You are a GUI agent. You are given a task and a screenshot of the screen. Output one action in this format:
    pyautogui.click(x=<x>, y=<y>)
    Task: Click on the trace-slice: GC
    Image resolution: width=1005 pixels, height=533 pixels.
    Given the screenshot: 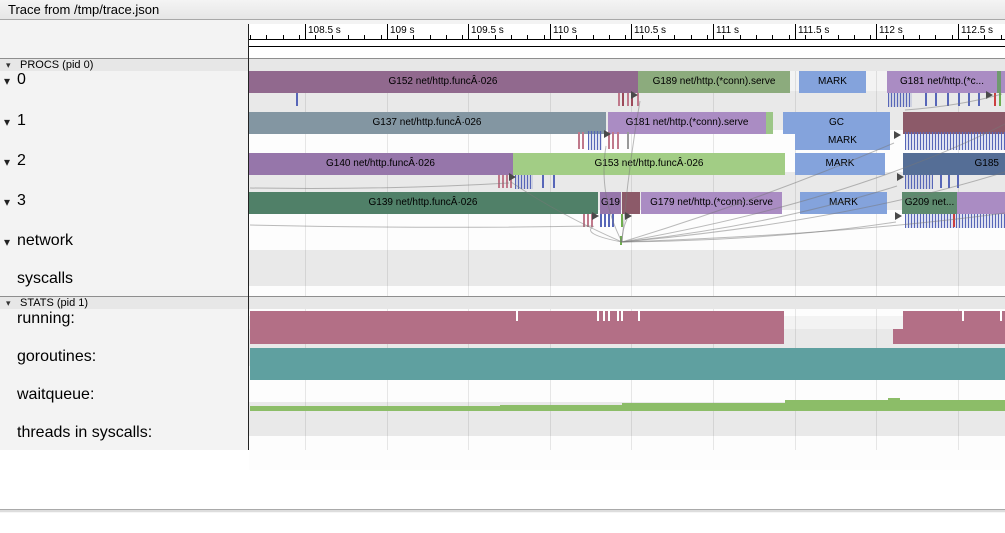 What is the action you would take?
    pyautogui.click(x=836, y=123)
    